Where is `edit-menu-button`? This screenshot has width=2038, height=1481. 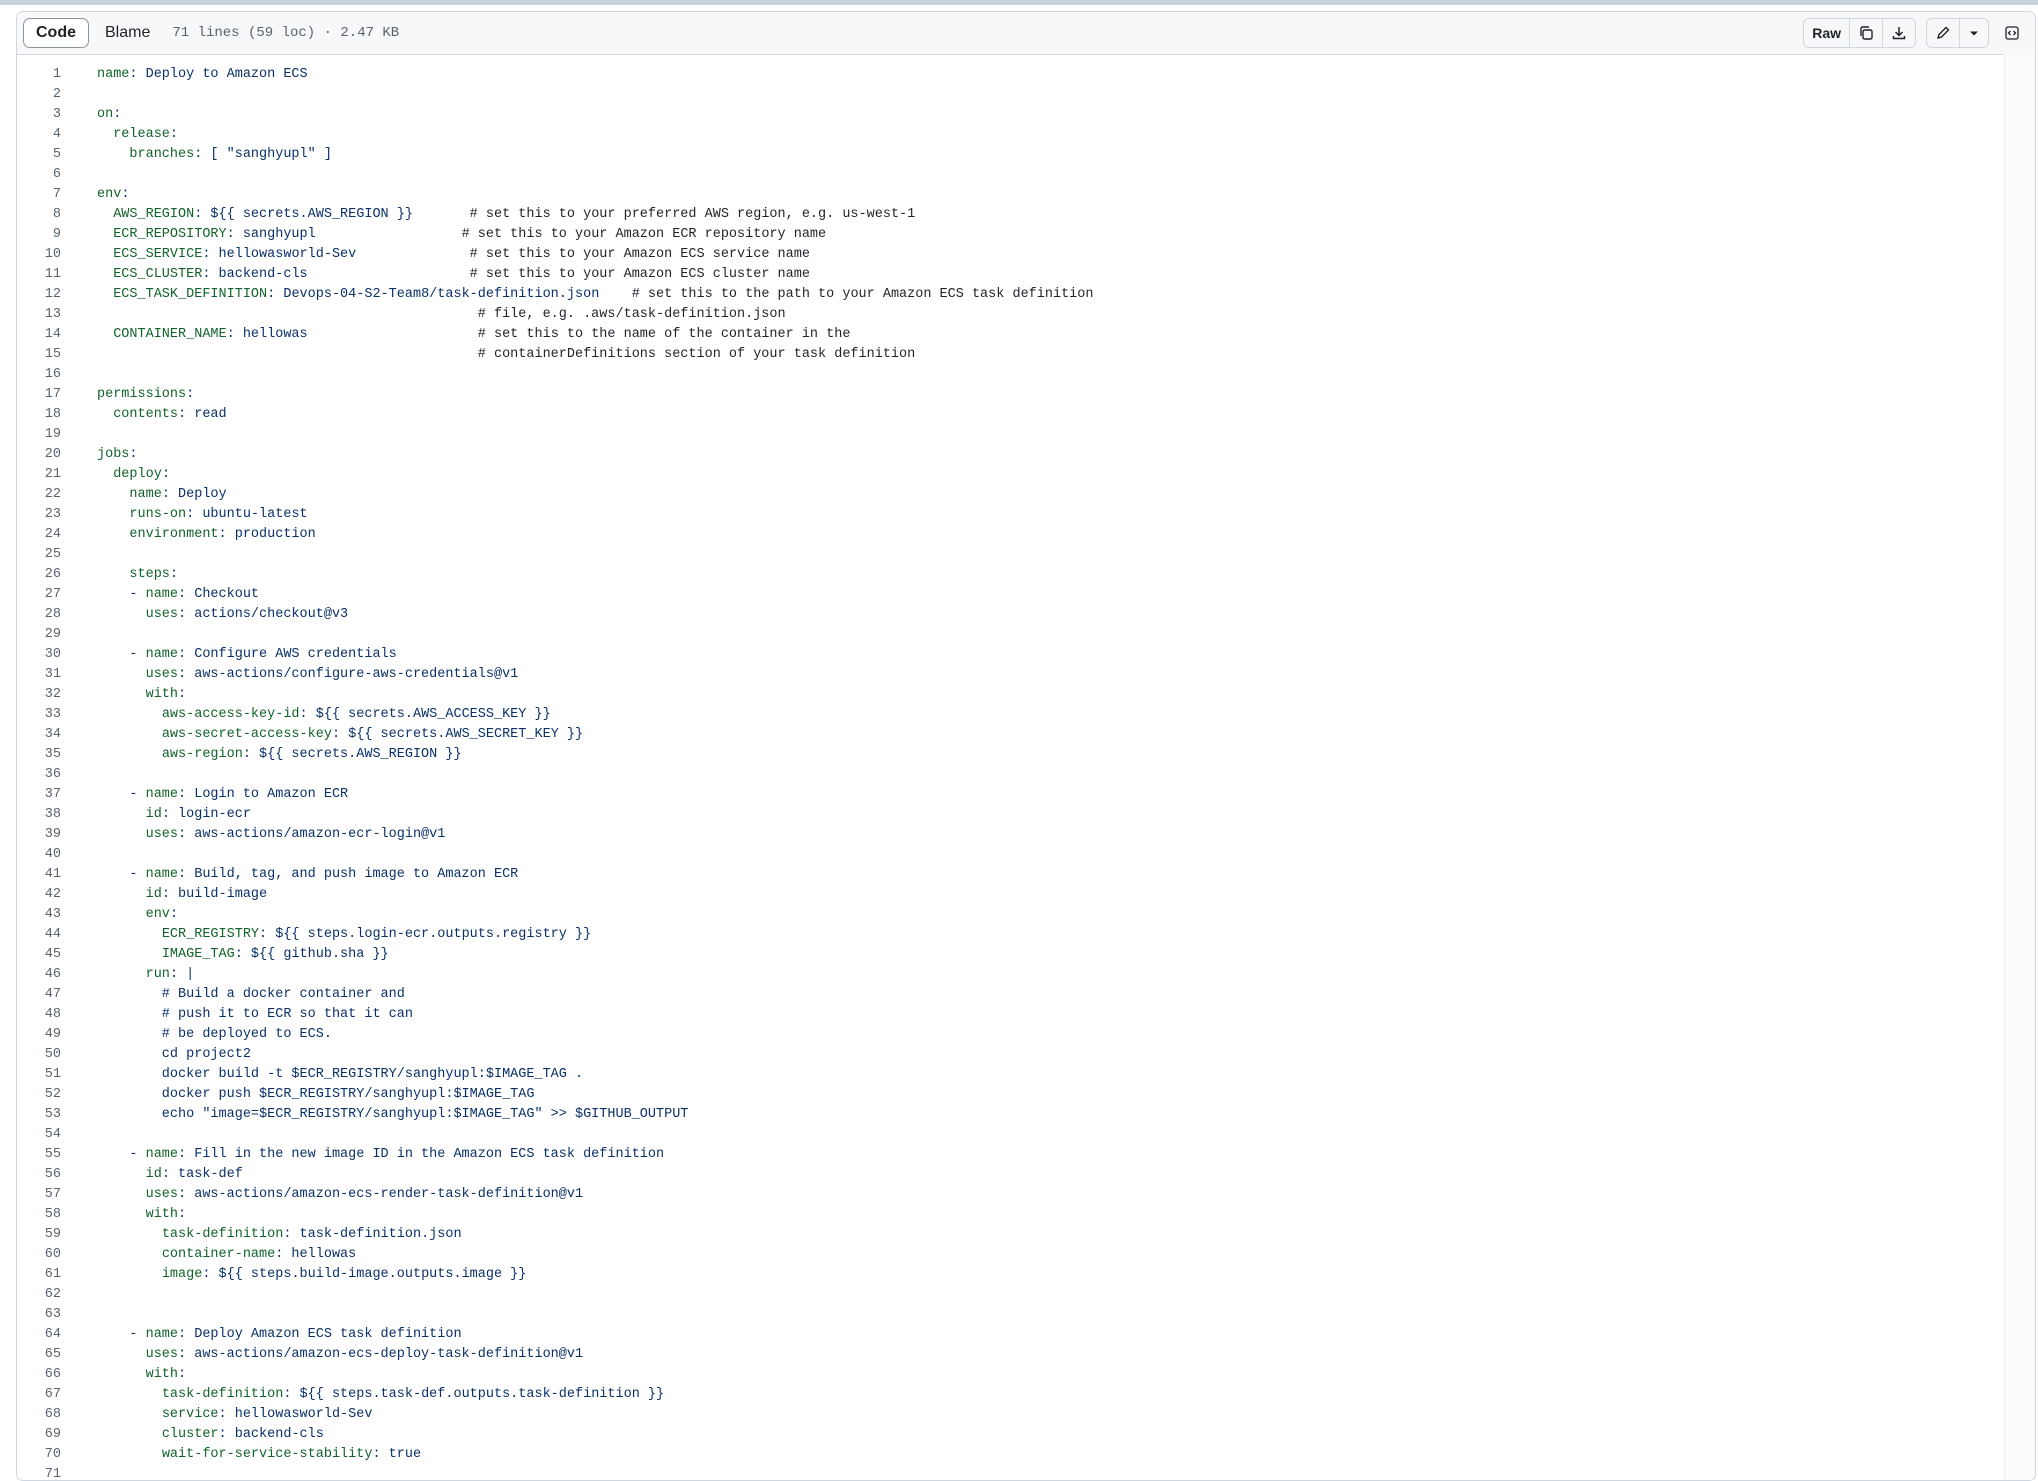
edit-menu-button is located at coordinates (1973, 33).